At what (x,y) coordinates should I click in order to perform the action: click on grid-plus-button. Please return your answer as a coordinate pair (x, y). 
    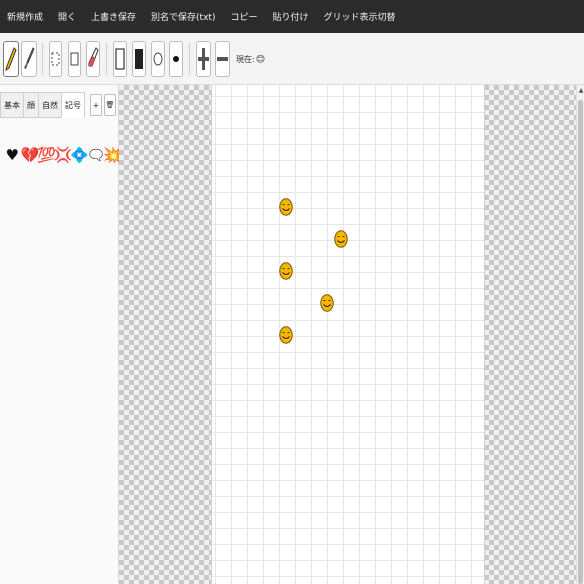
    Looking at the image, I should click on (203, 59).